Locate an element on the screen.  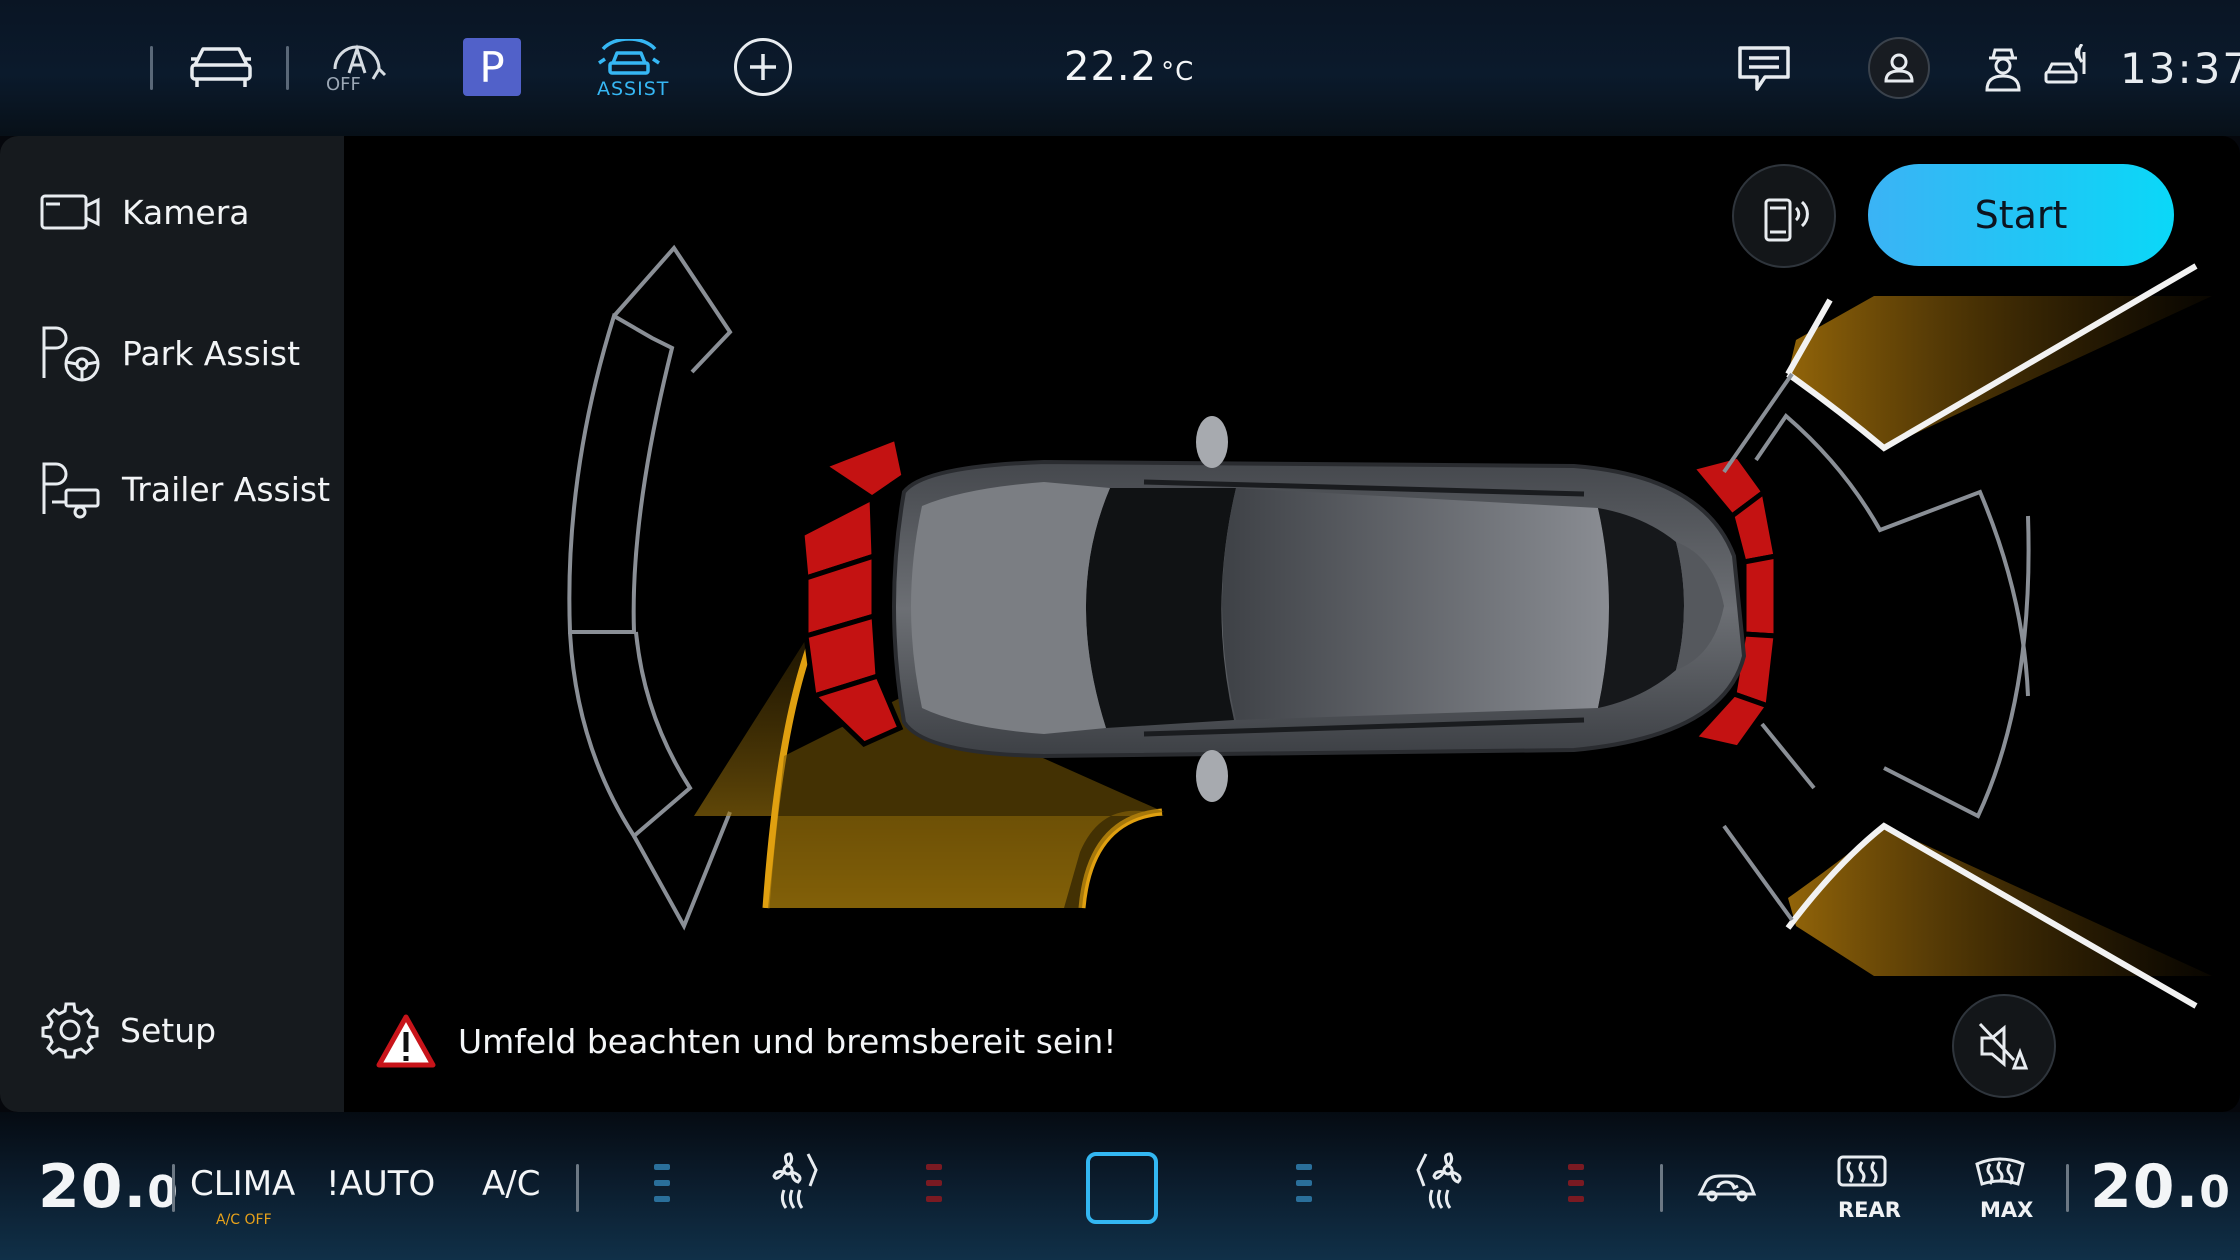
start-button: Start is located at coordinates (2021, 215).